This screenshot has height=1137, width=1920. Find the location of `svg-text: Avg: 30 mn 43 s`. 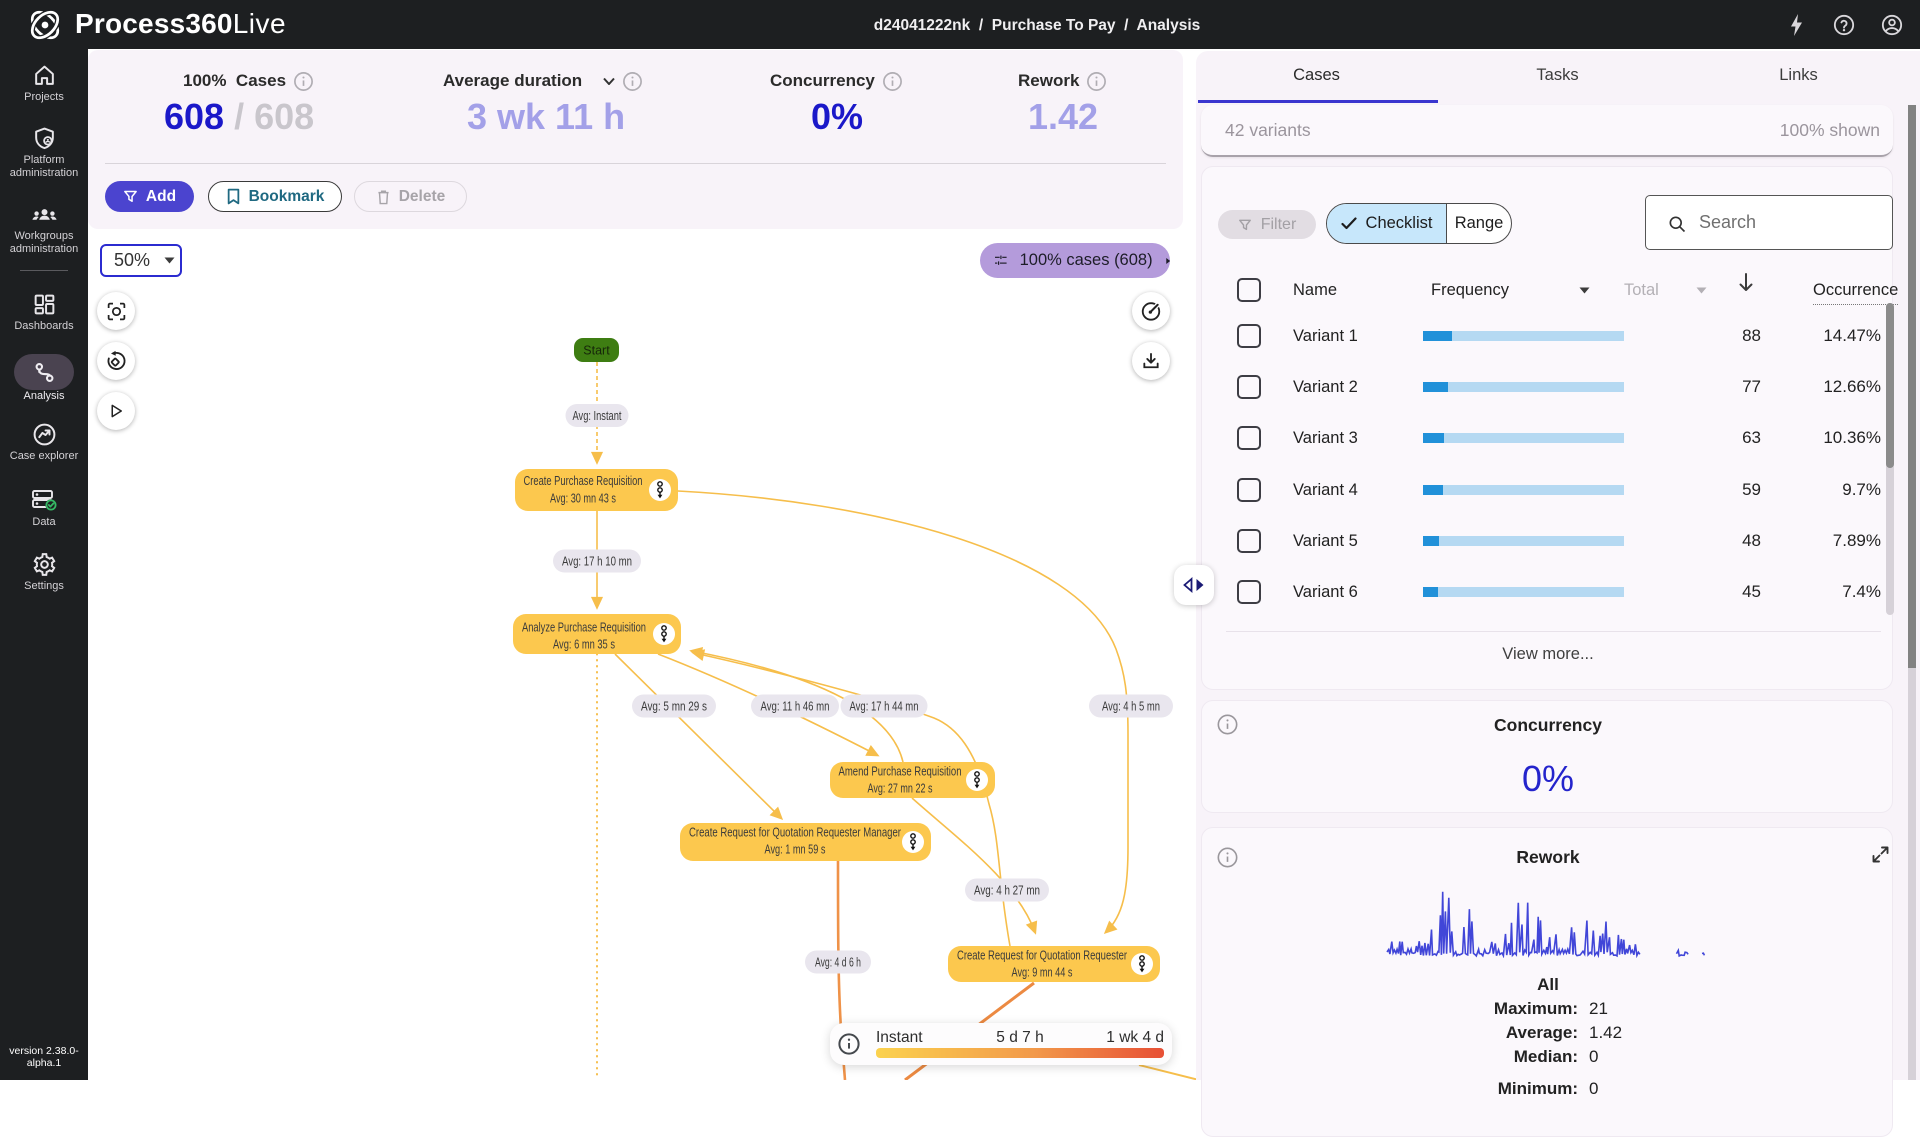

svg-text: Avg: 30 mn 43 s is located at coordinates (583, 498).